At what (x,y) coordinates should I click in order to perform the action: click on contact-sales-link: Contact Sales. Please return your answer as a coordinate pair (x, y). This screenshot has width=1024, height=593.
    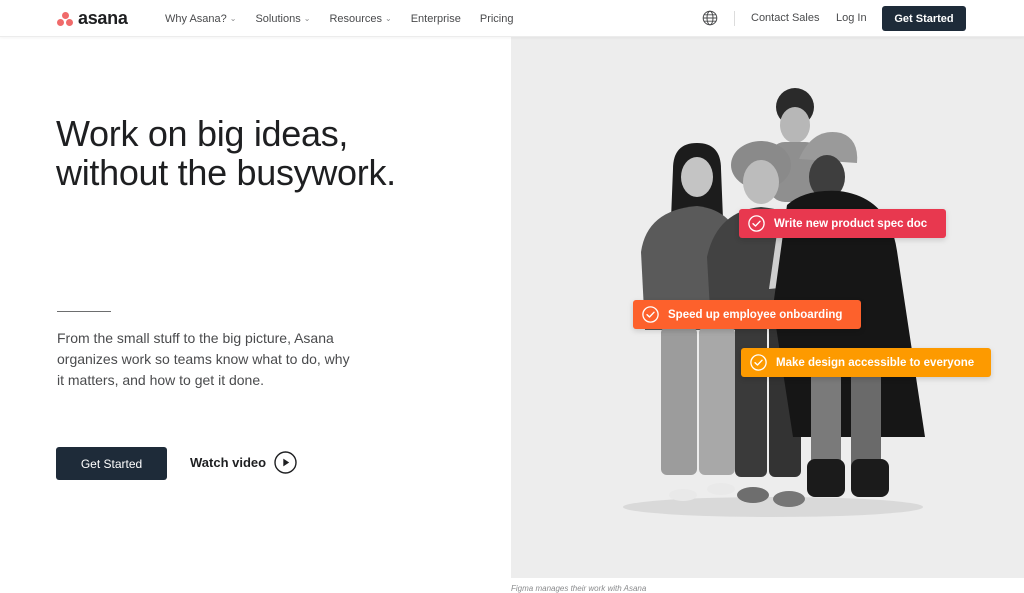
    Looking at the image, I should click on (785, 18).